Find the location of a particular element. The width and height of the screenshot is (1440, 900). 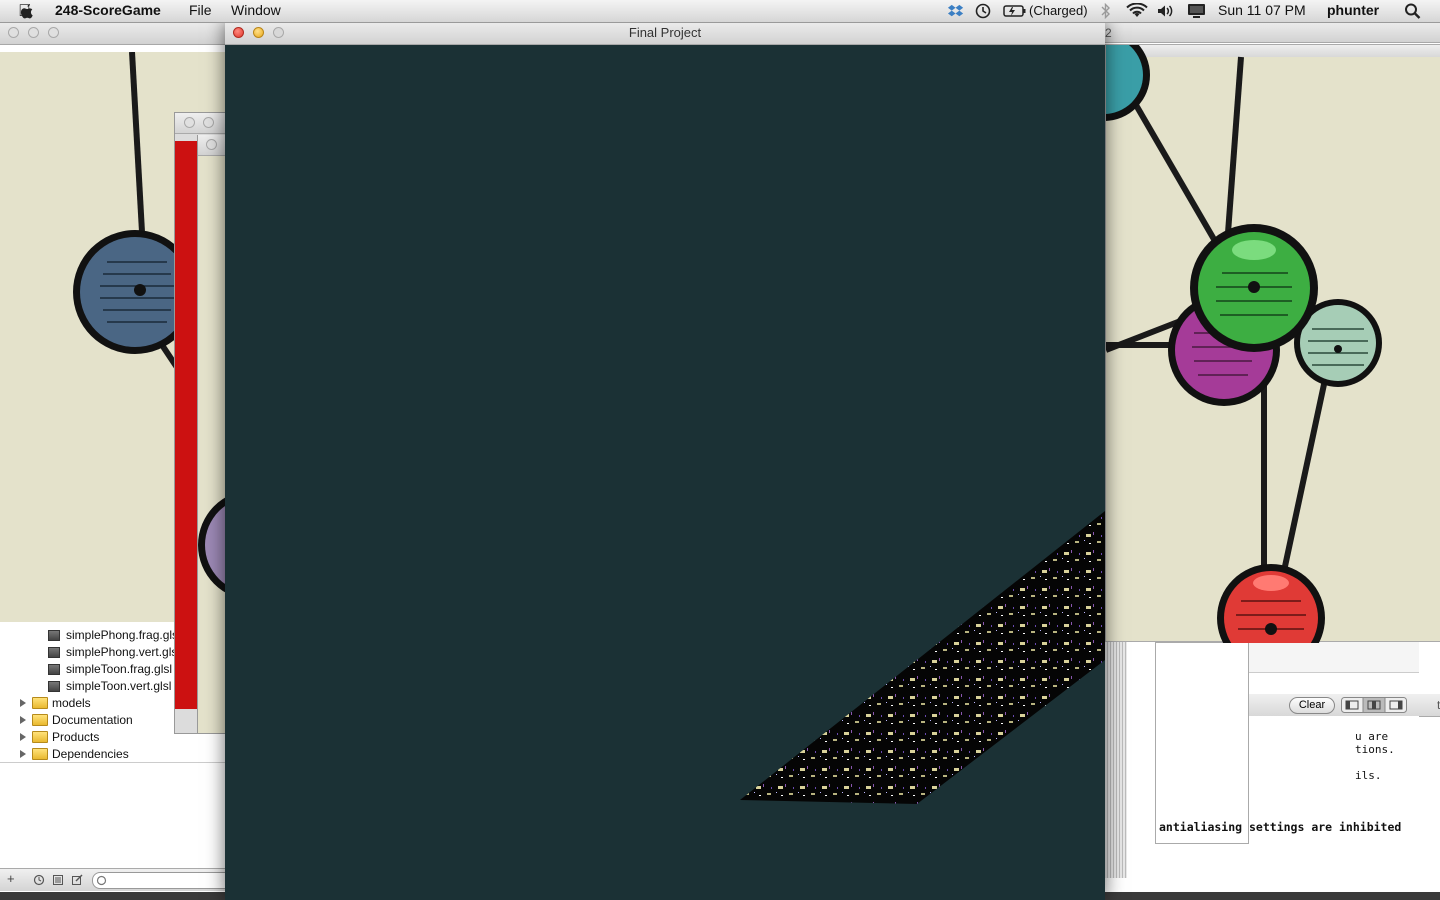

inspector-panel is located at coordinates (1202, 743).